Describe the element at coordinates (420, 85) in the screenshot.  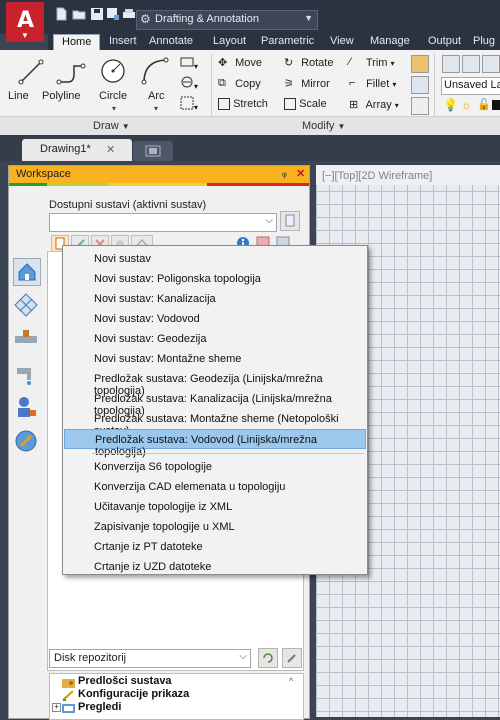
I see `explode-icon` at that location.